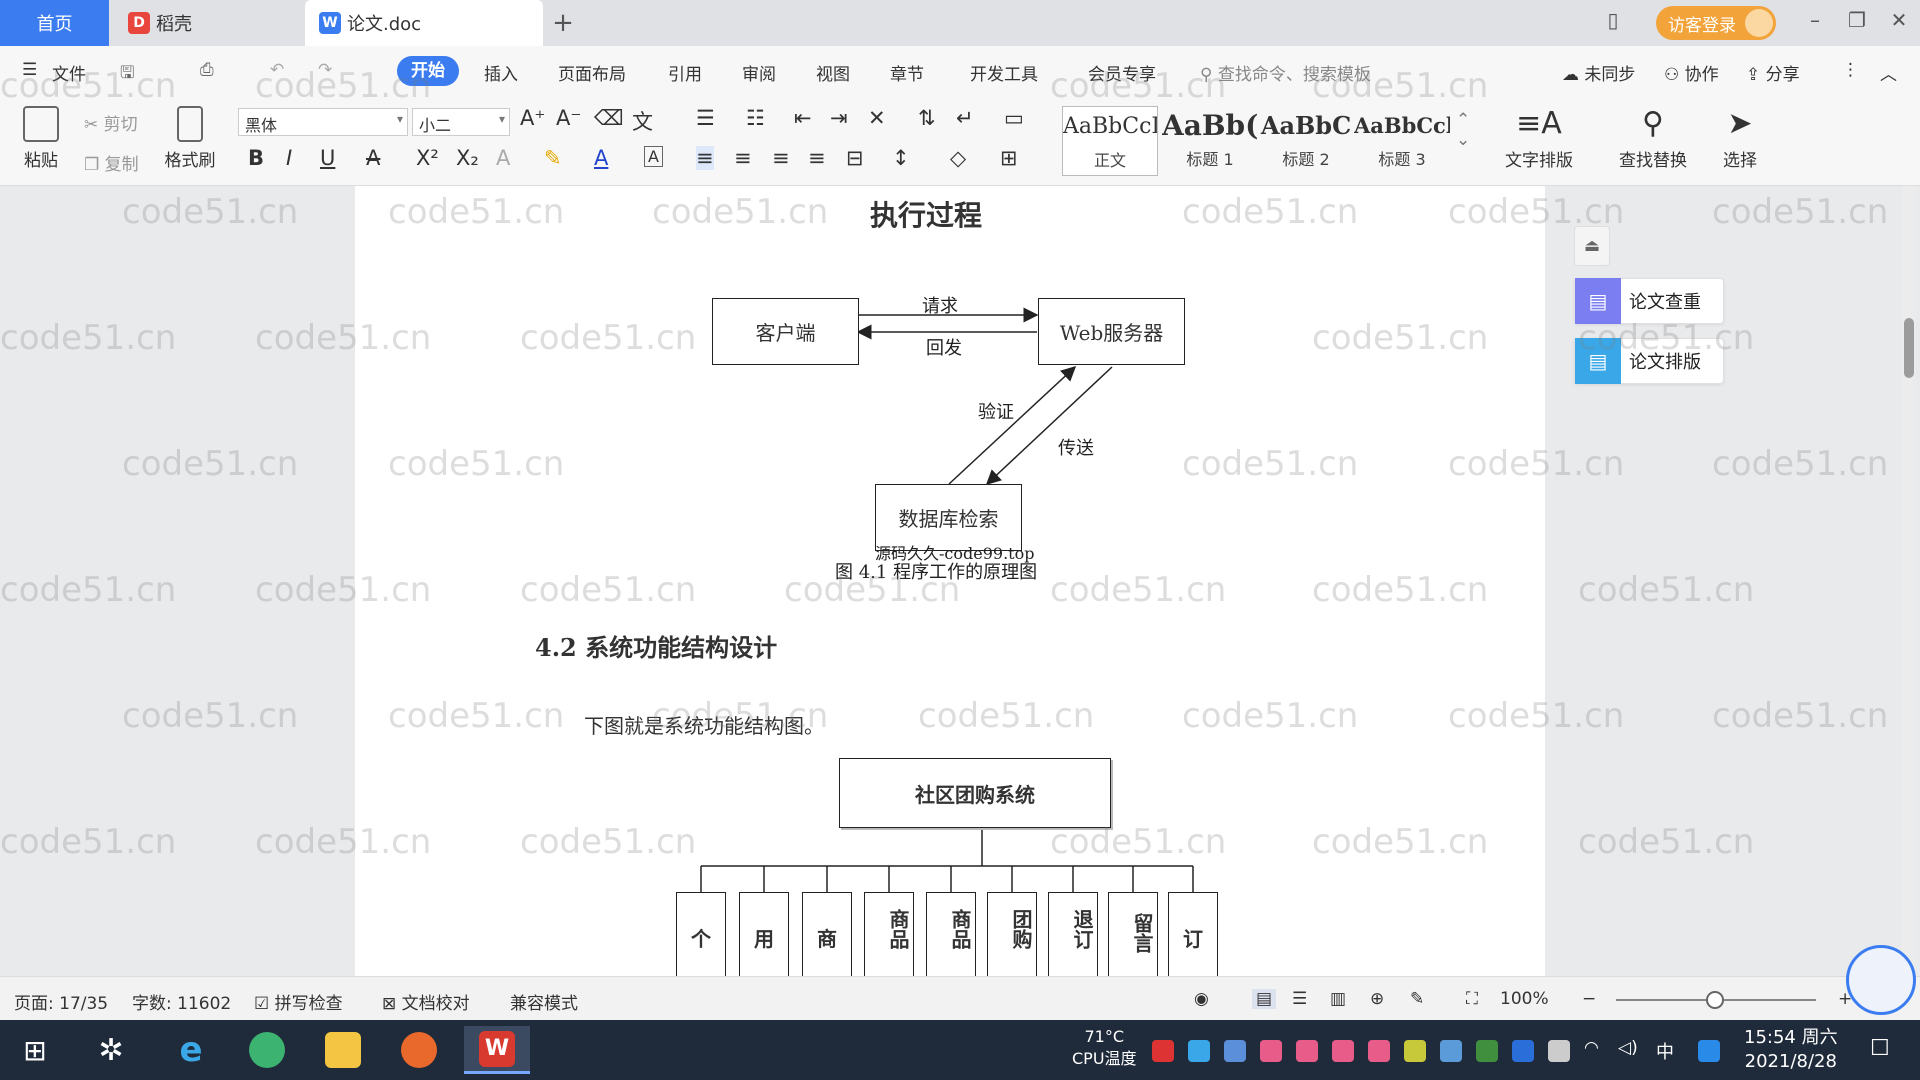  I want to click on share-button: ⇪ 分享, so click(1773, 72).